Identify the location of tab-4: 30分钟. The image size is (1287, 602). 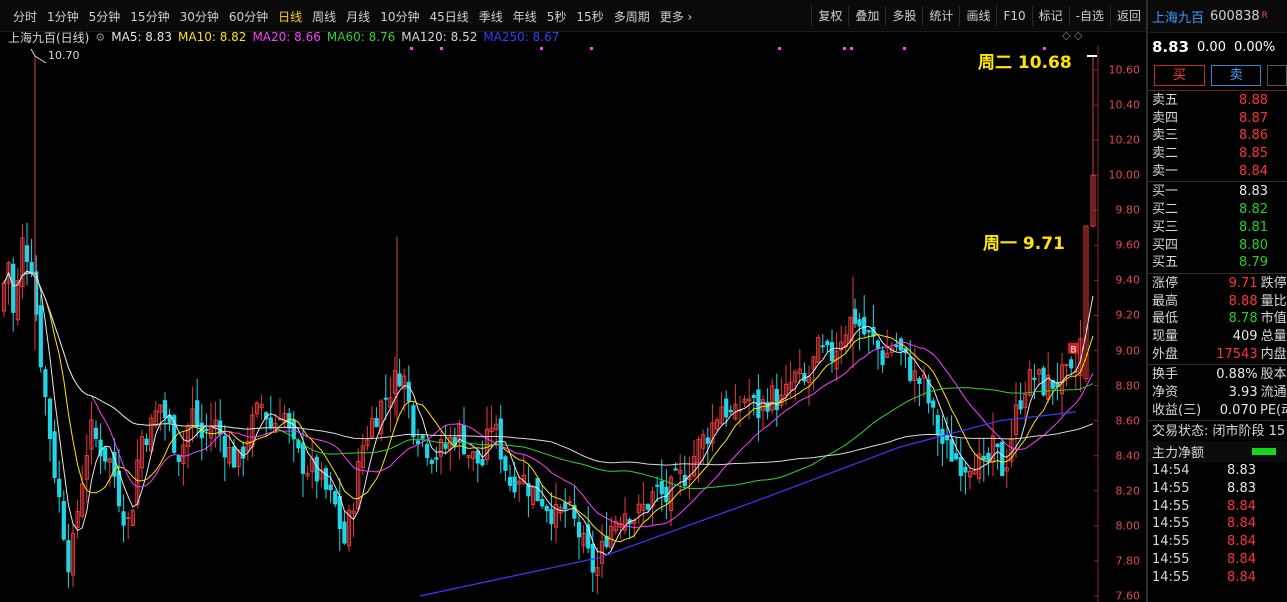
(199, 17).